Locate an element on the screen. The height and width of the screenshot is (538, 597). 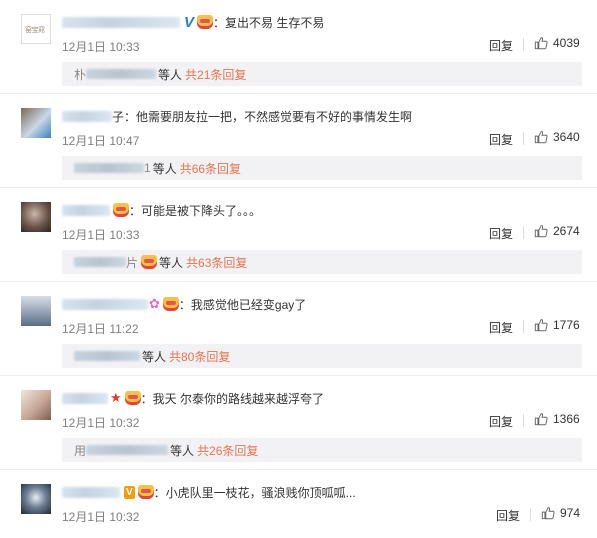
like-button: 1776 is located at coordinates (557, 325).